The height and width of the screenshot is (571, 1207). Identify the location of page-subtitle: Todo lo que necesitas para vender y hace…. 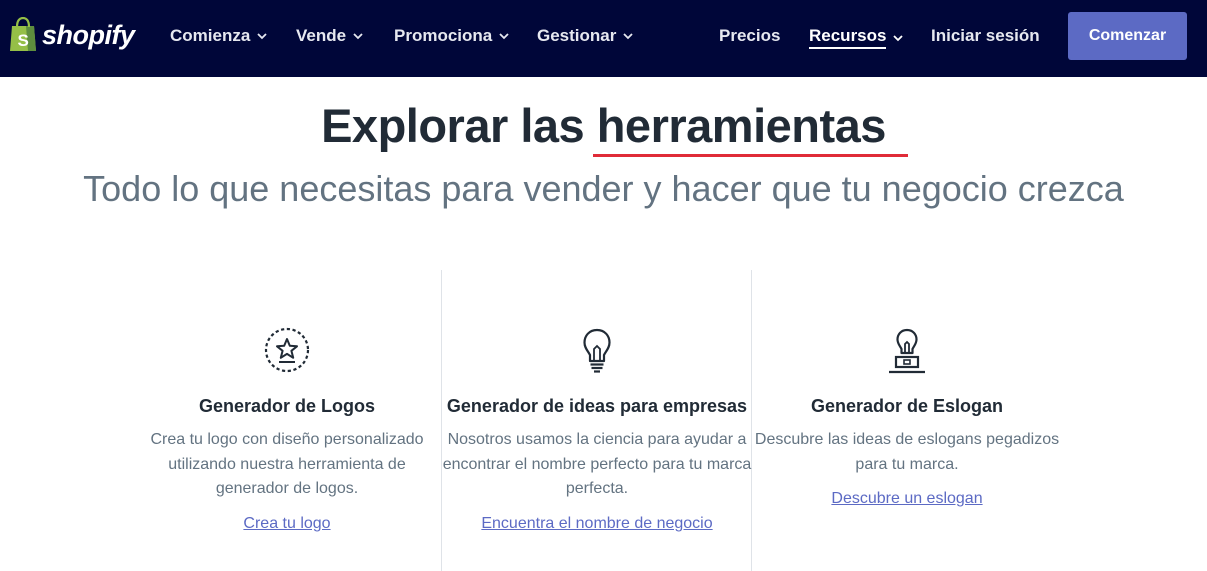
(603, 188).